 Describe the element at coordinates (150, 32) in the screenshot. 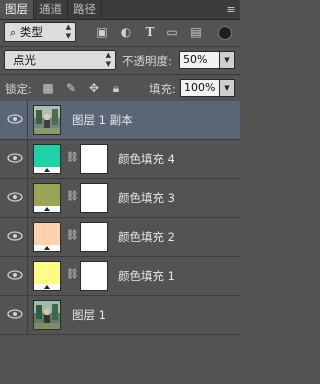

I see `type-filter-icon: T` at that location.